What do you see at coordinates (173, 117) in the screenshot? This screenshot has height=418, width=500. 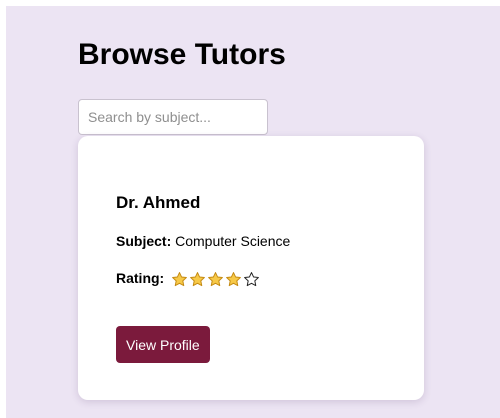 I see `search-input` at bounding box center [173, 117].